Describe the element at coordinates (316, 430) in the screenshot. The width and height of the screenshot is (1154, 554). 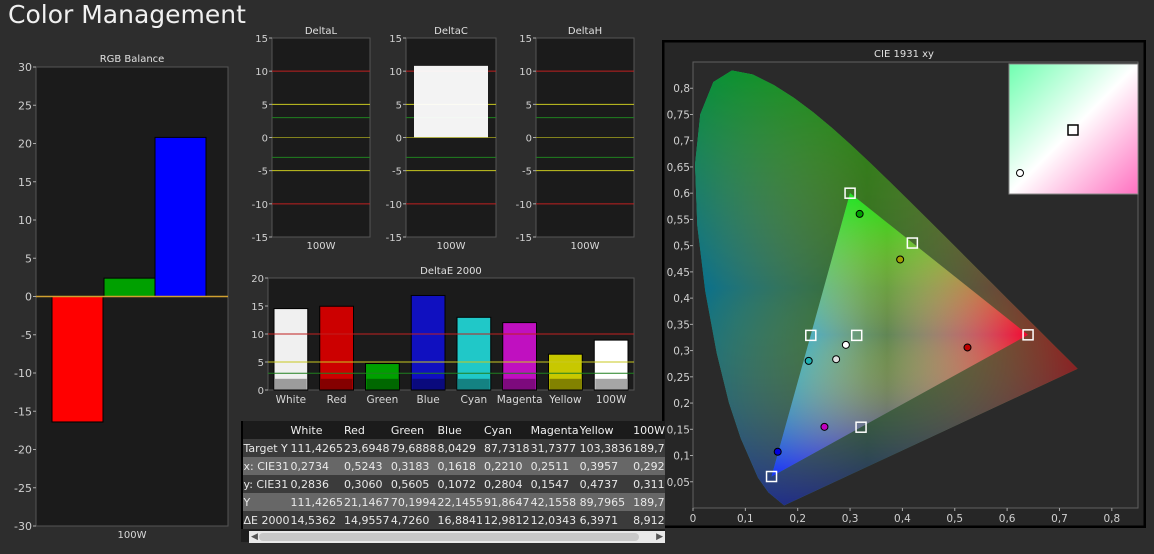
I see `column-header: White` at that location.